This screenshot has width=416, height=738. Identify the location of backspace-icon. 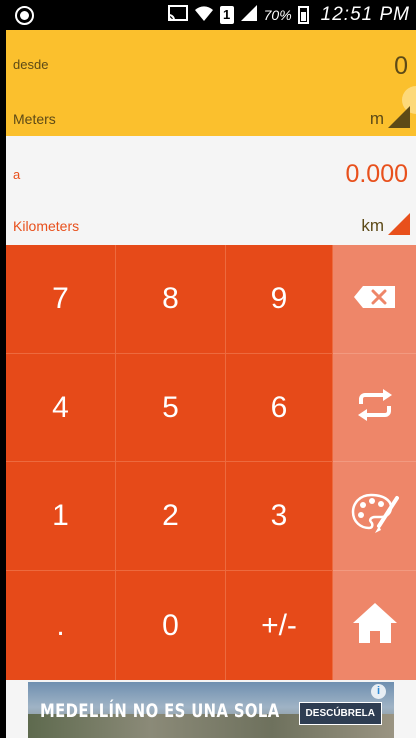
(375, 299).